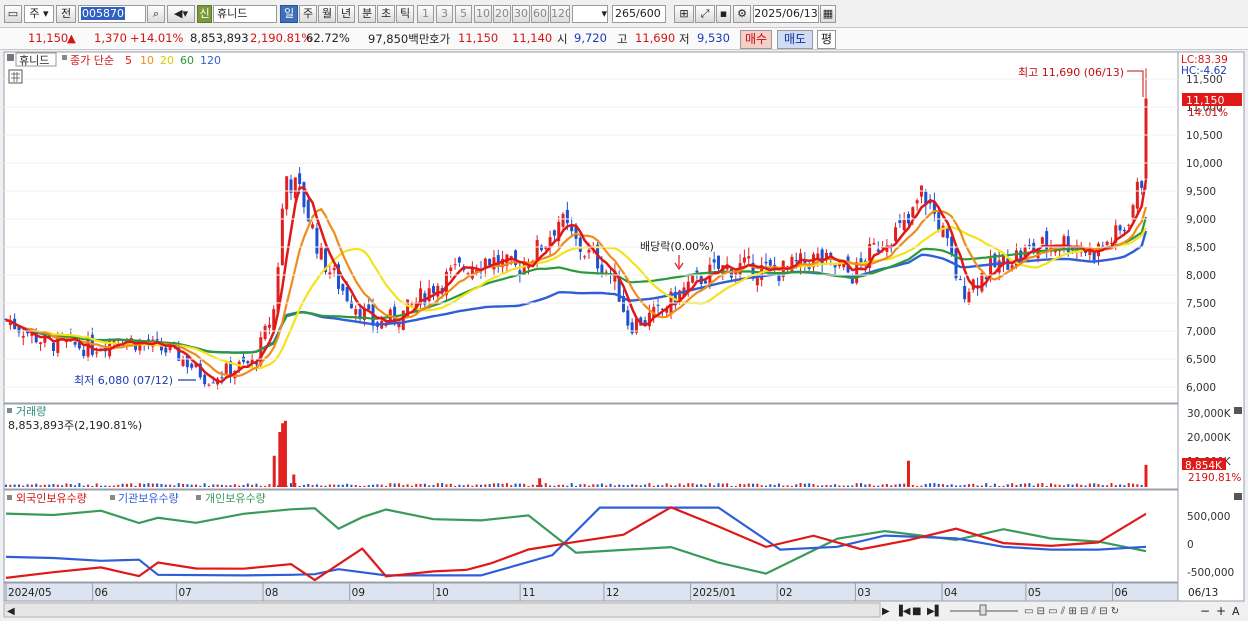 The height and width of the screenshot is (621, 1248). Describe the element at coordinates (521, 14) in the screenshot. I see `interval-30-button: 30` at that location.